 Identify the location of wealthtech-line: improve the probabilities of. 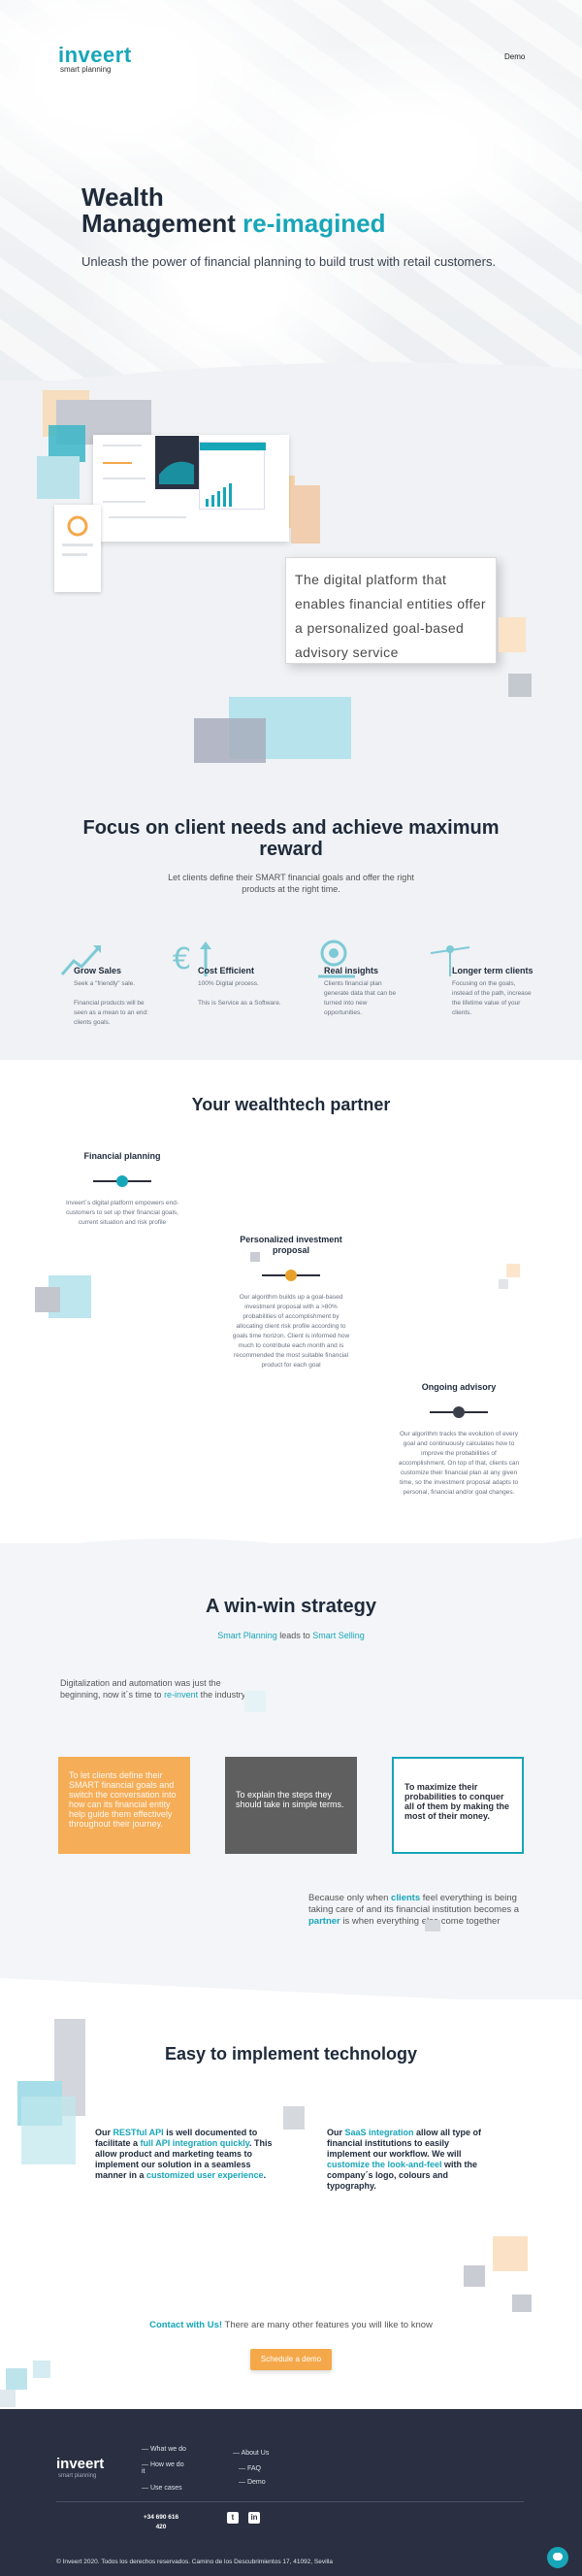
(459, 1454).